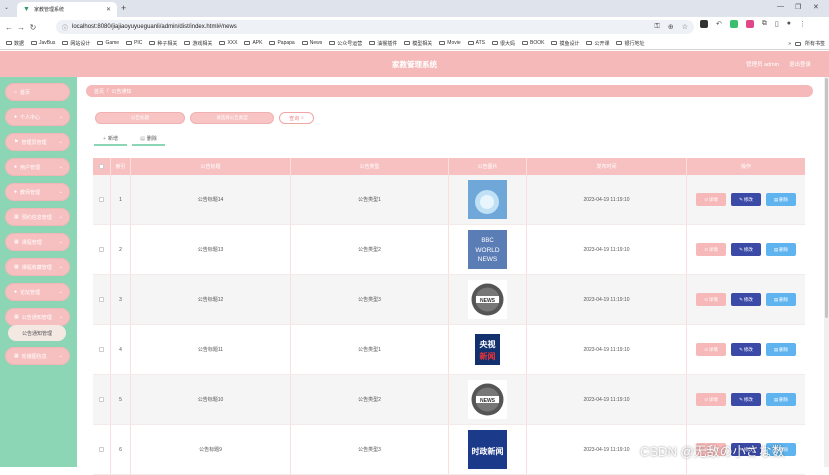 The width and height of the screenshot is (829, 475). What do you see at coordinates (163, 43) in the screenshot?
I see `bookmark-item: 种子相关` at bounding box center [163, 43].